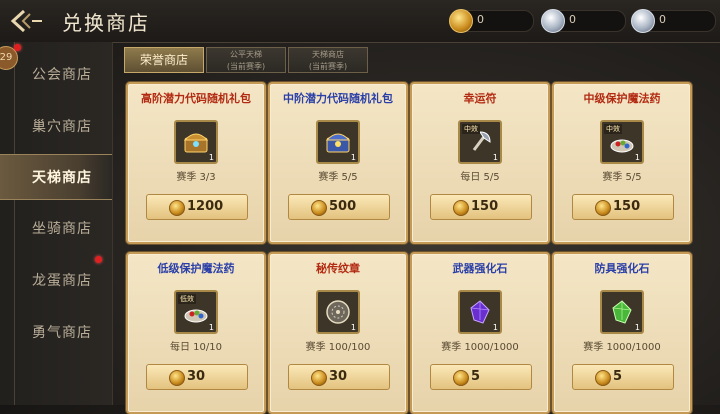 The height and width of the screenshot is (414, 720). I want to click on shop-item-card: 中级保护魔法药 中效 1 赛季 5/5 150, so click(622, 163).